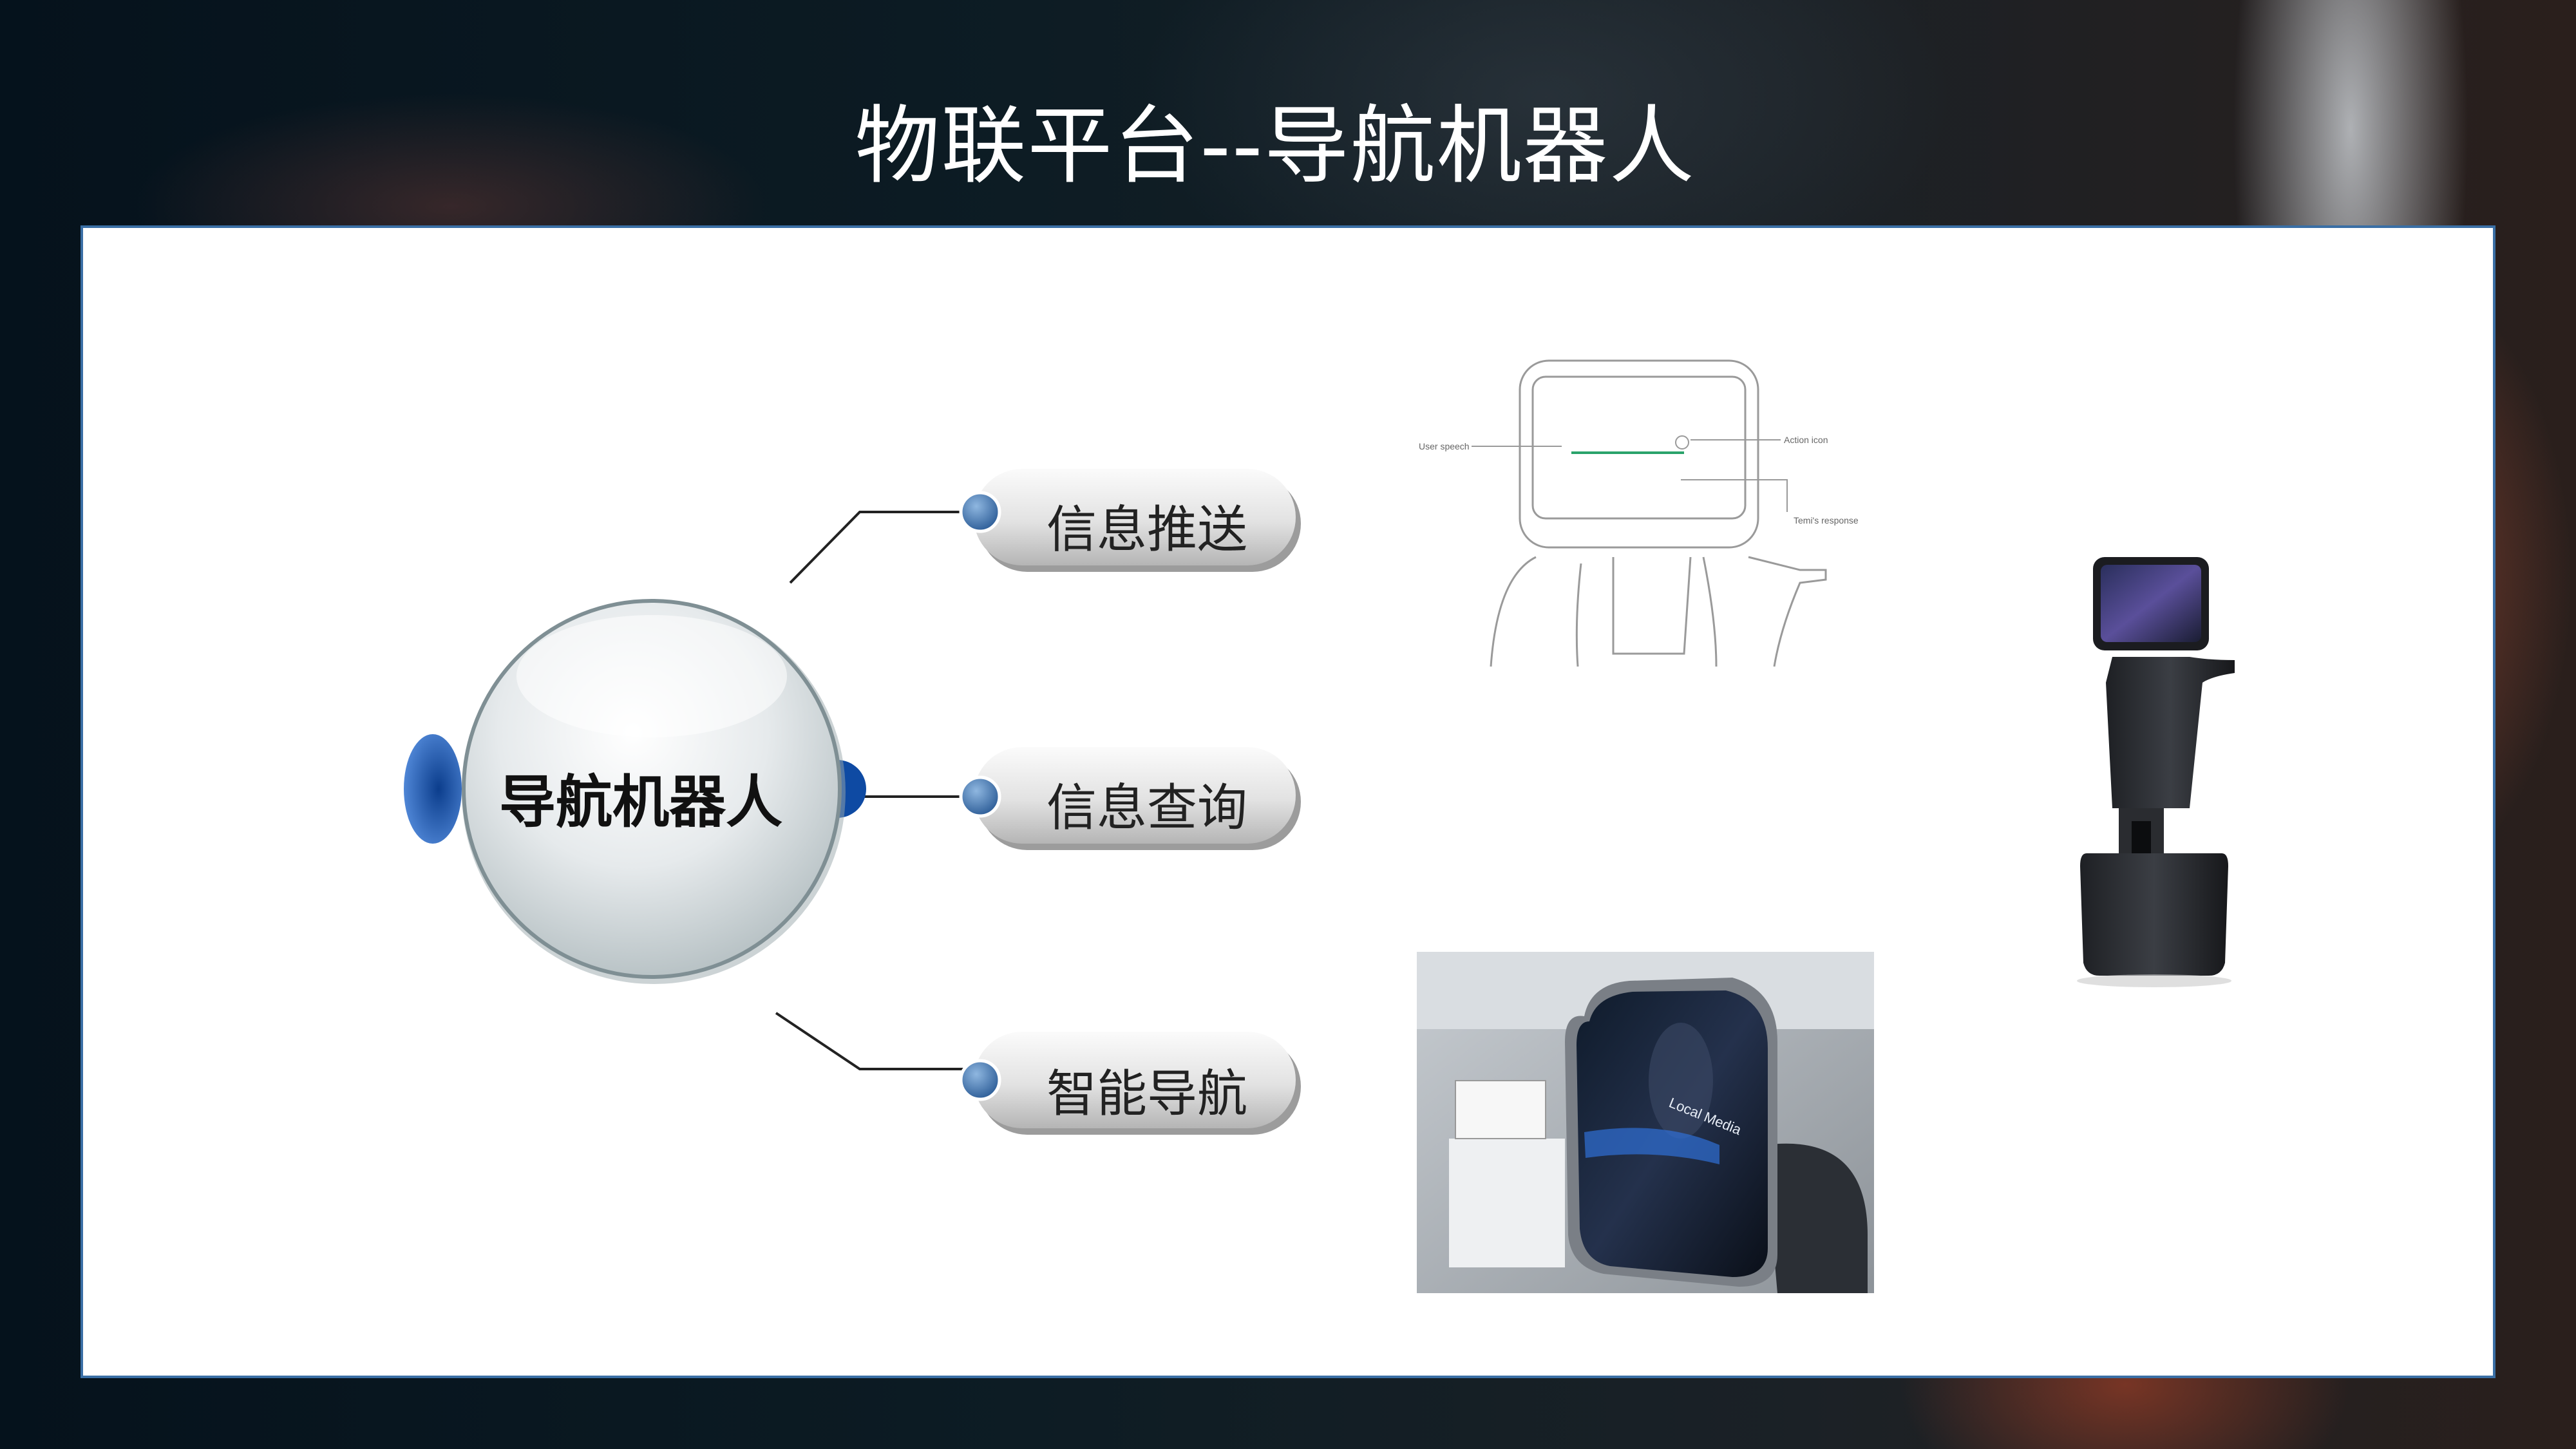  What do you see at coordinates (651, 676) in the screenshot?
I see `center-ball-highlight` at bounding box center [651, 676].